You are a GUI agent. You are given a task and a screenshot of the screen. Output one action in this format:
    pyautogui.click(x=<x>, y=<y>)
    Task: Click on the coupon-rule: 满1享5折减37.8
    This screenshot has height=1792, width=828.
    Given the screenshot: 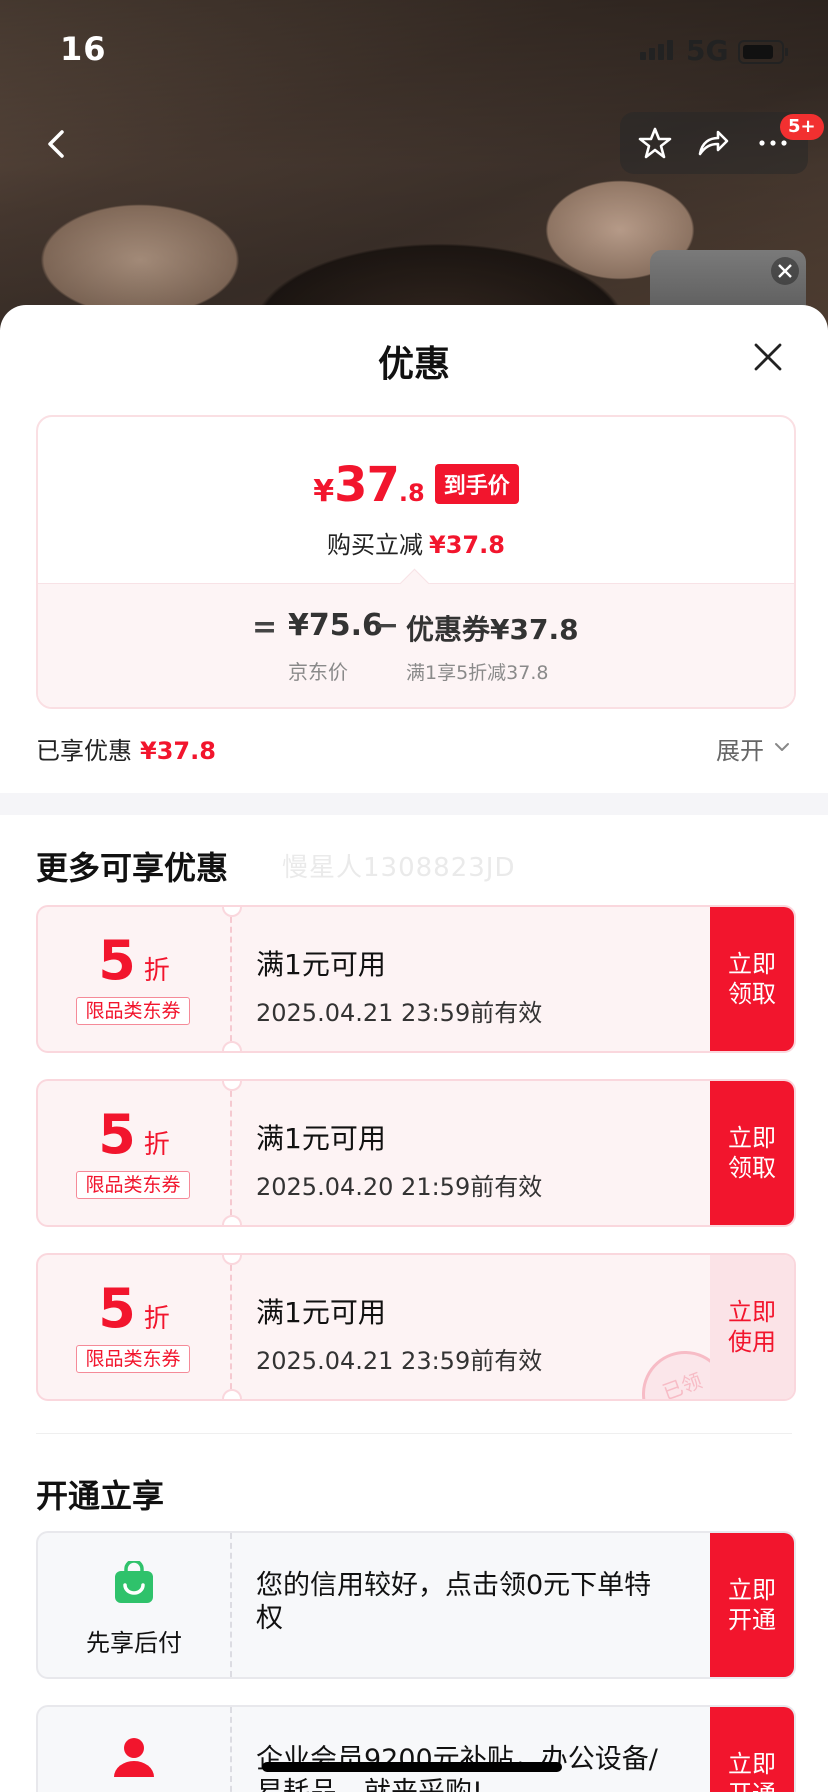 What is the action you would take?
    pyautogui.click(x=477, y=673)
    